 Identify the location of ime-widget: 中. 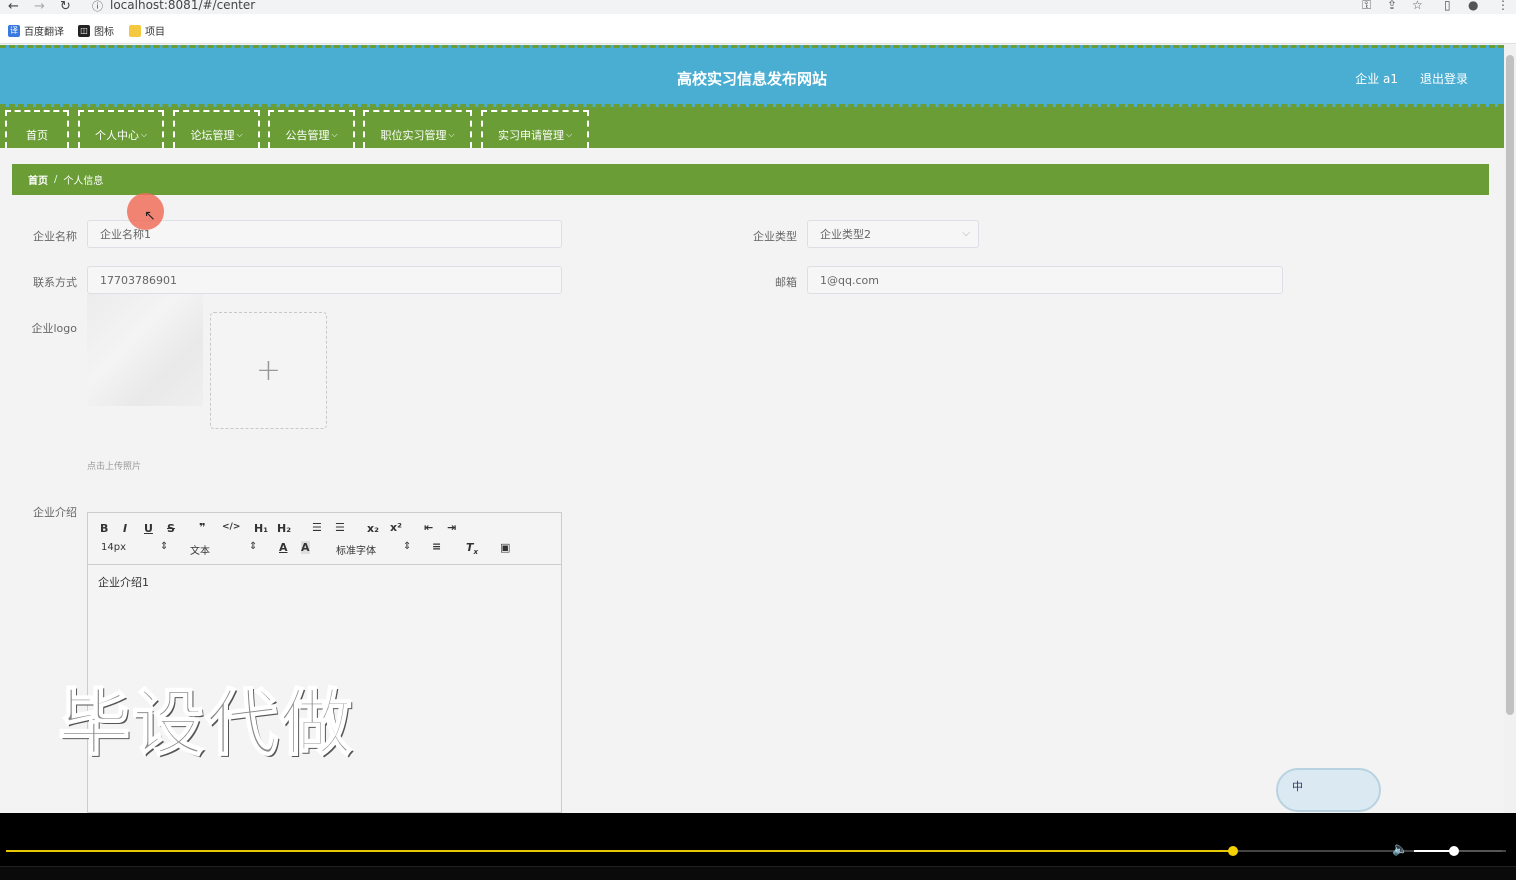
(1328, 790).